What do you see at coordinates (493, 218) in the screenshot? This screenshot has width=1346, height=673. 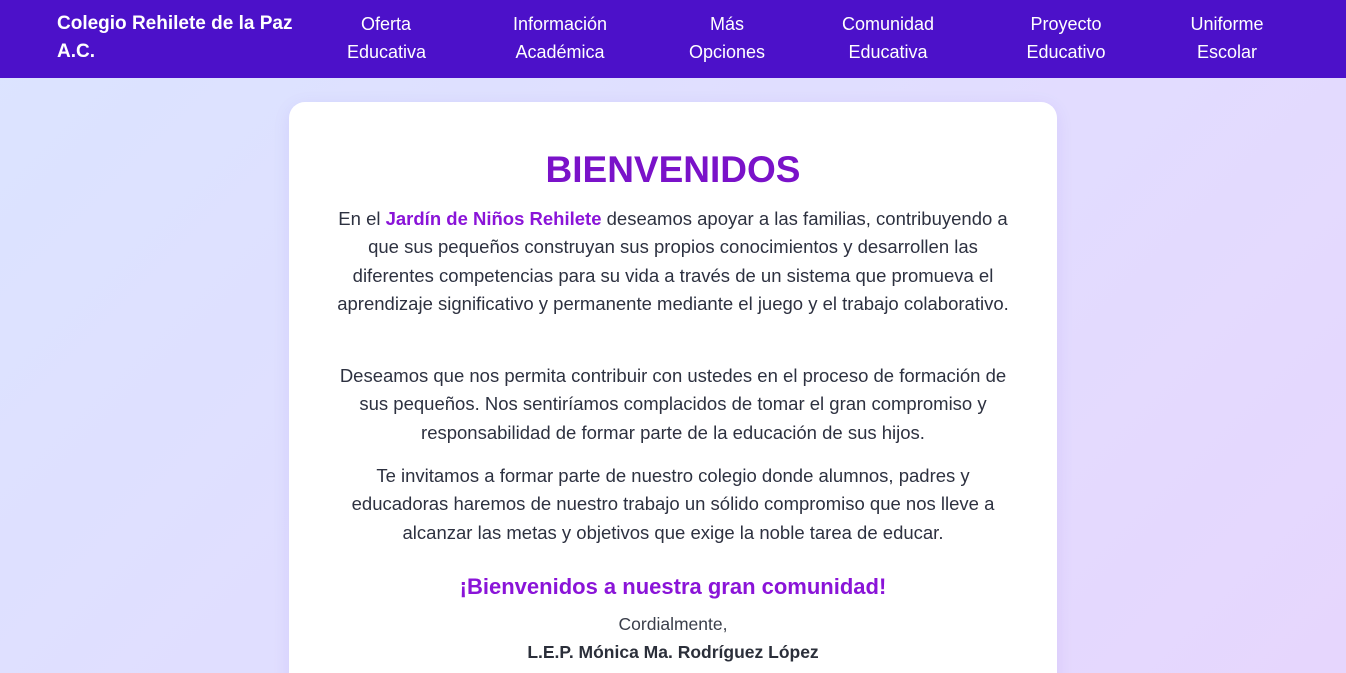 I see `school-name-highlight: Jardín de Niños Rehilete` at bounding box center [493, 218].